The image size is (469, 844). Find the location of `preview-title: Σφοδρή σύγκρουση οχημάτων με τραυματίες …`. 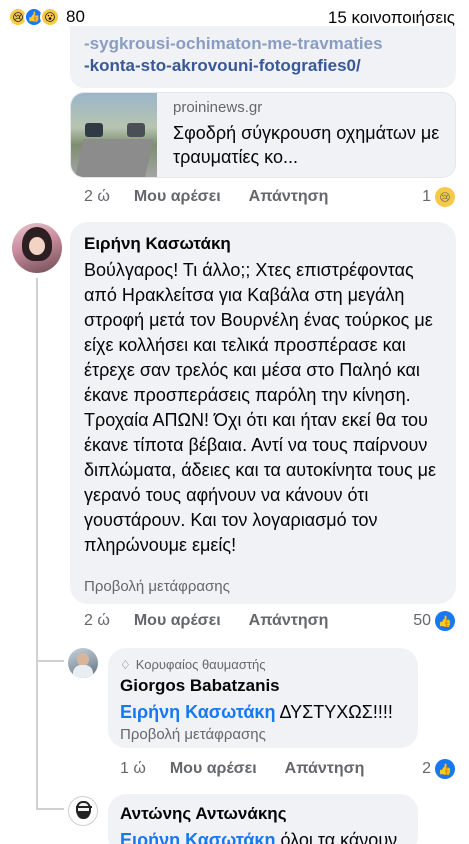

preview-title: Σφοδρή σύγκρουση οχημάτων με τραυματίες … is located at coordinates (306, 145).